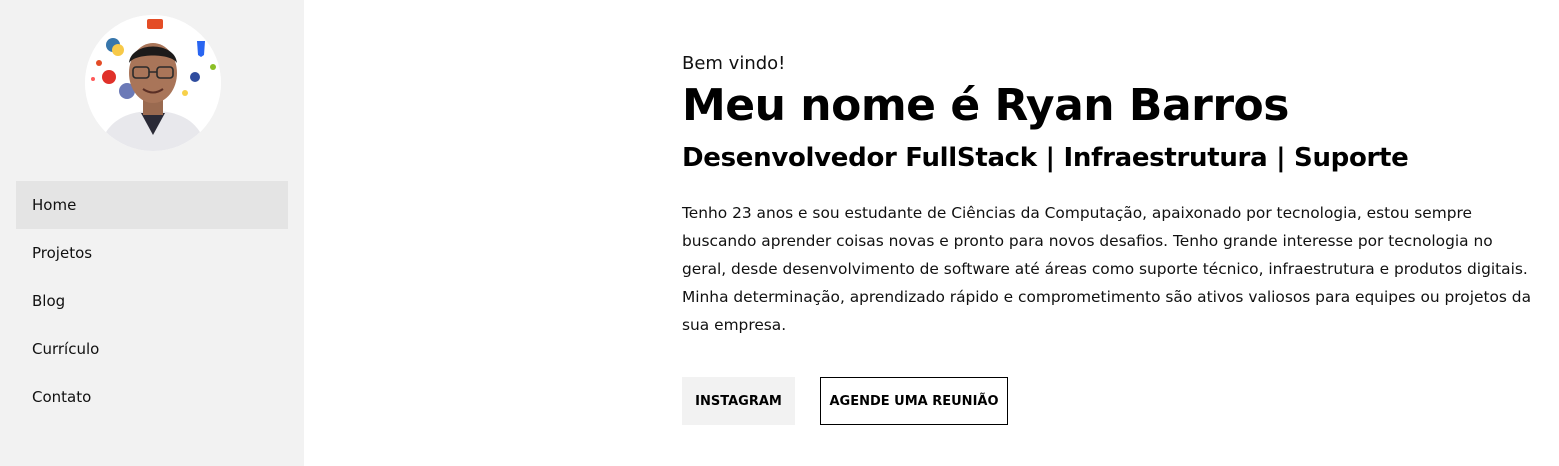 The width and height of the screenshot is (1559, 466). I want to click on nav-item-blog: Blog, so click(152, 301).